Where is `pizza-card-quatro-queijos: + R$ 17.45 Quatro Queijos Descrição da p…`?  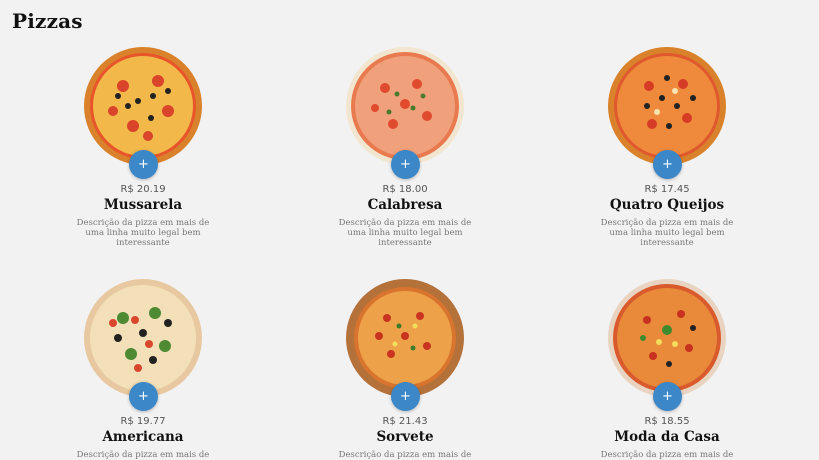
pizza-card-quatro-queijos: + R$ 17.45 Quatro Queijos Descrição da p… is located at coordinates (667, 147).